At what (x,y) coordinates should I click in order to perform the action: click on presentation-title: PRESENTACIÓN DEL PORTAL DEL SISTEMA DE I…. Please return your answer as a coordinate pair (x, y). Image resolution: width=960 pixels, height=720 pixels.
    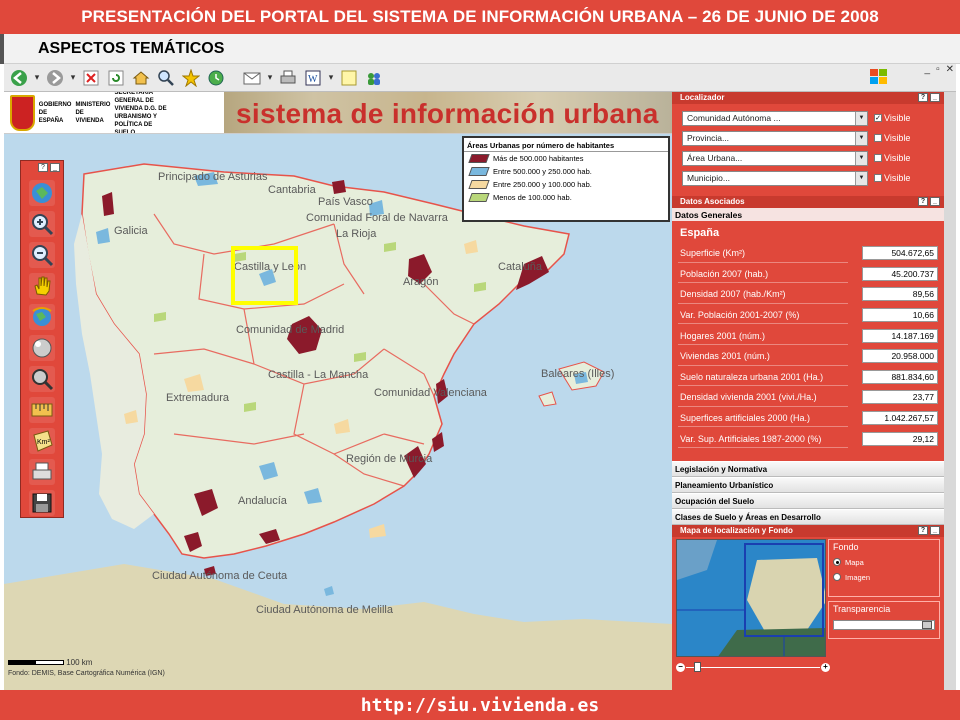
    Looking at the image, I should click on (480, 17).